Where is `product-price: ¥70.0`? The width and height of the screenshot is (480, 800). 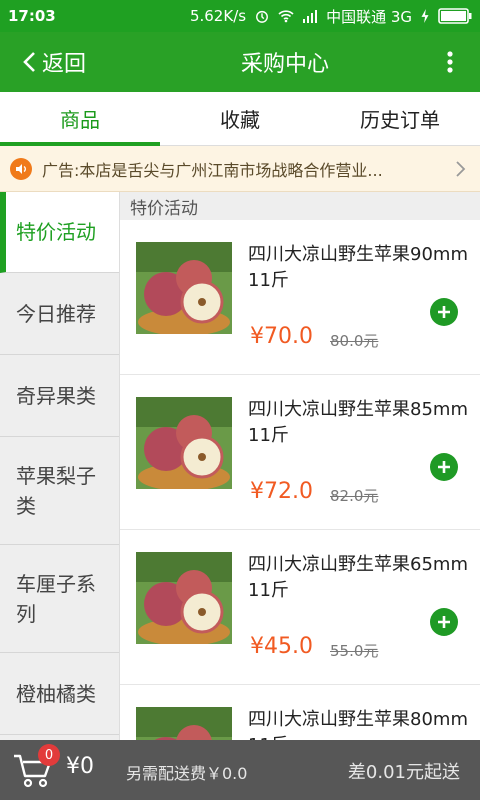 product-price: ¥70.0 is located at coordinates (281, 336).